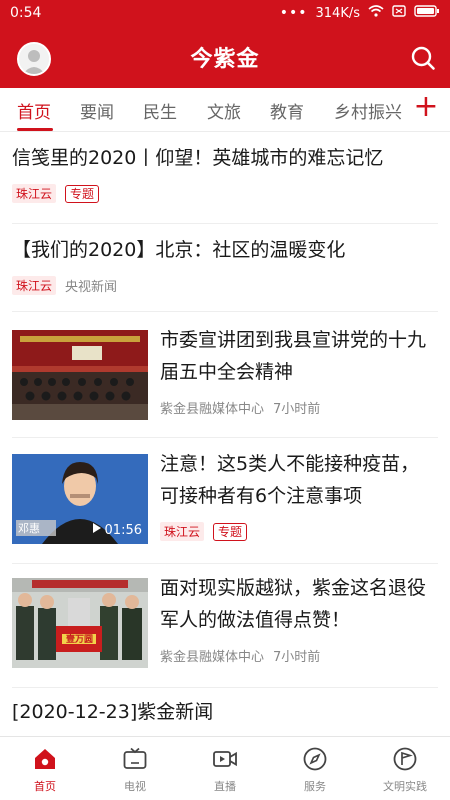  I want to click on thumb-caption: 邓惠, so click(29, 528).